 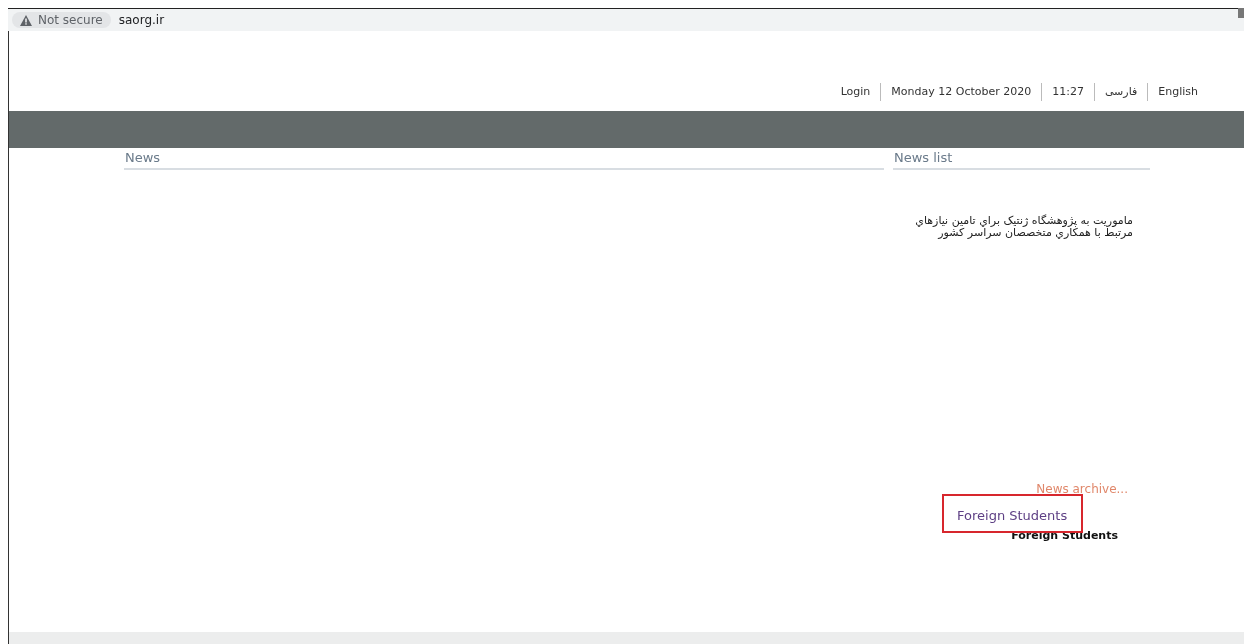 I want to click on header-link: فارسی, so click(x=1120, y=92).